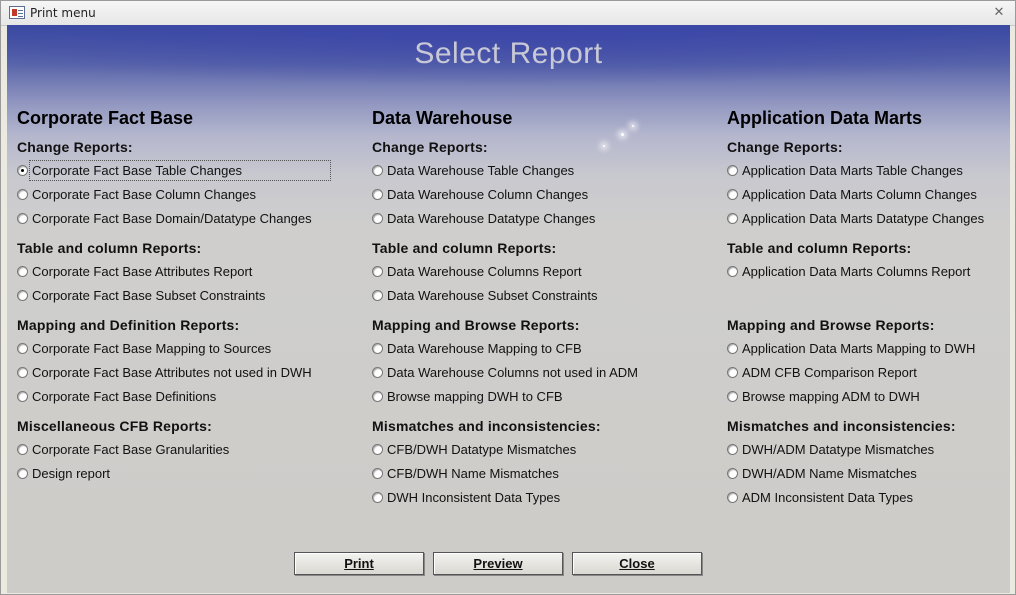 This screenshot has height=595, width=1016. Describe the element at coordinates (128, 325) in the screenshot. I see `section-label: Mapping and Definition Reports:` at that location.